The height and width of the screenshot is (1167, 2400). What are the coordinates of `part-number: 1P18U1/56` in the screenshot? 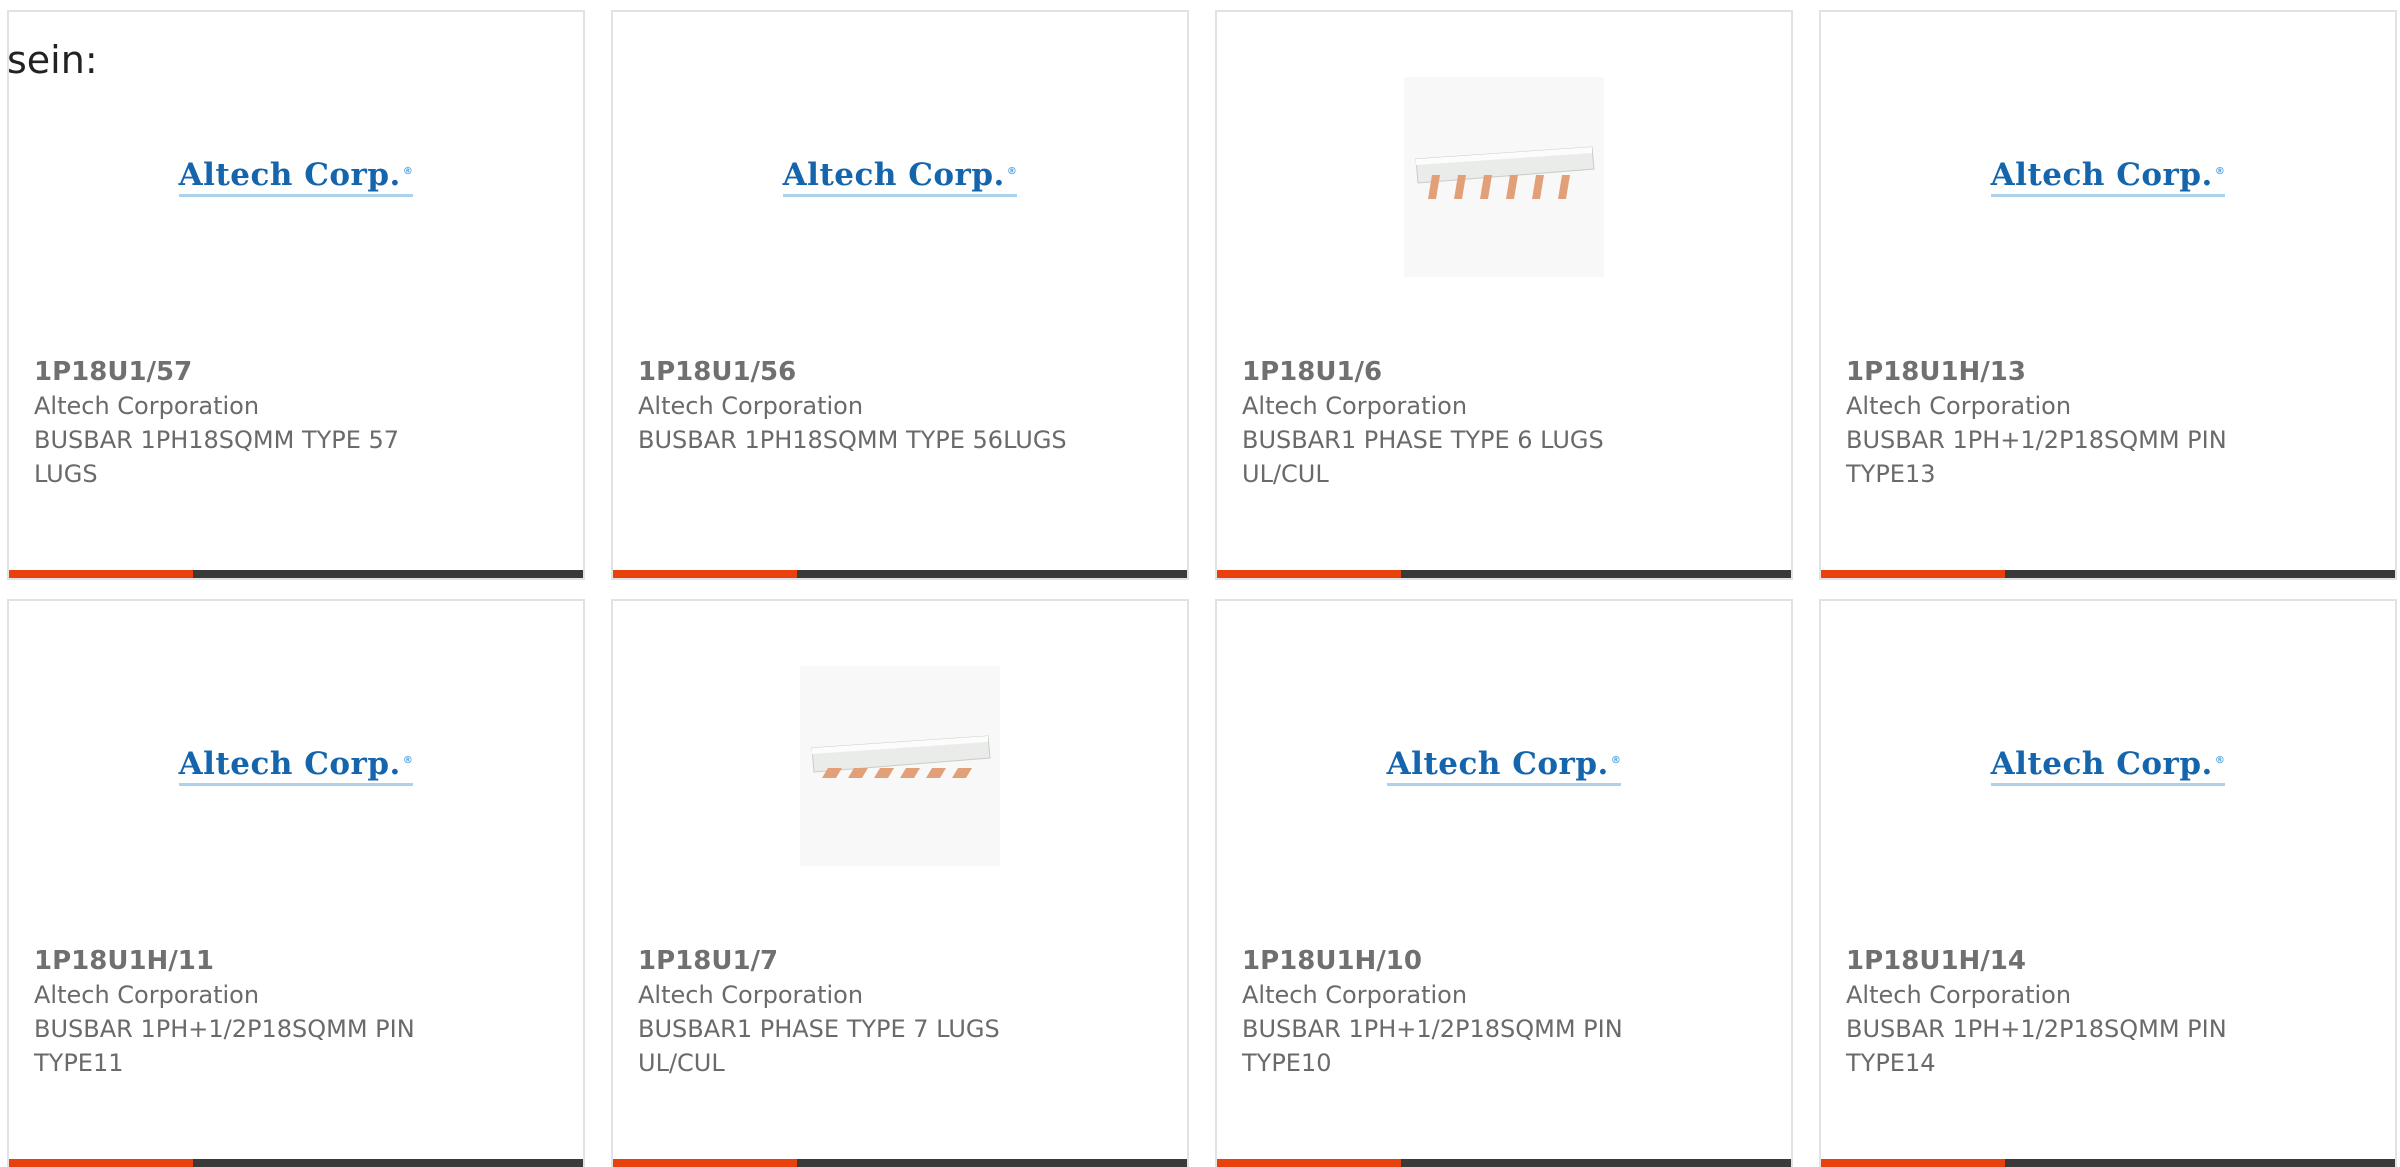 It's located at (902, 372).